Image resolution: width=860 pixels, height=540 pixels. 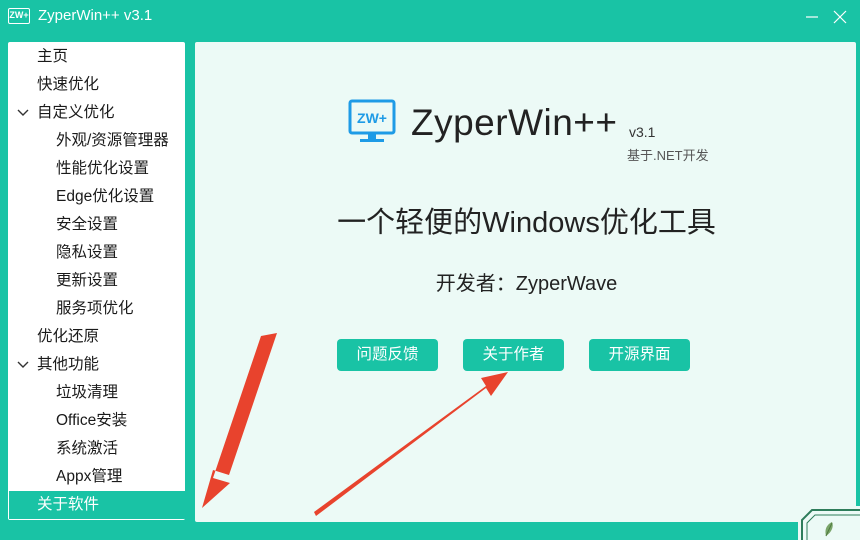 I want to click on sidebar-item-restore: 优化还原, so click(x=97, y=337).